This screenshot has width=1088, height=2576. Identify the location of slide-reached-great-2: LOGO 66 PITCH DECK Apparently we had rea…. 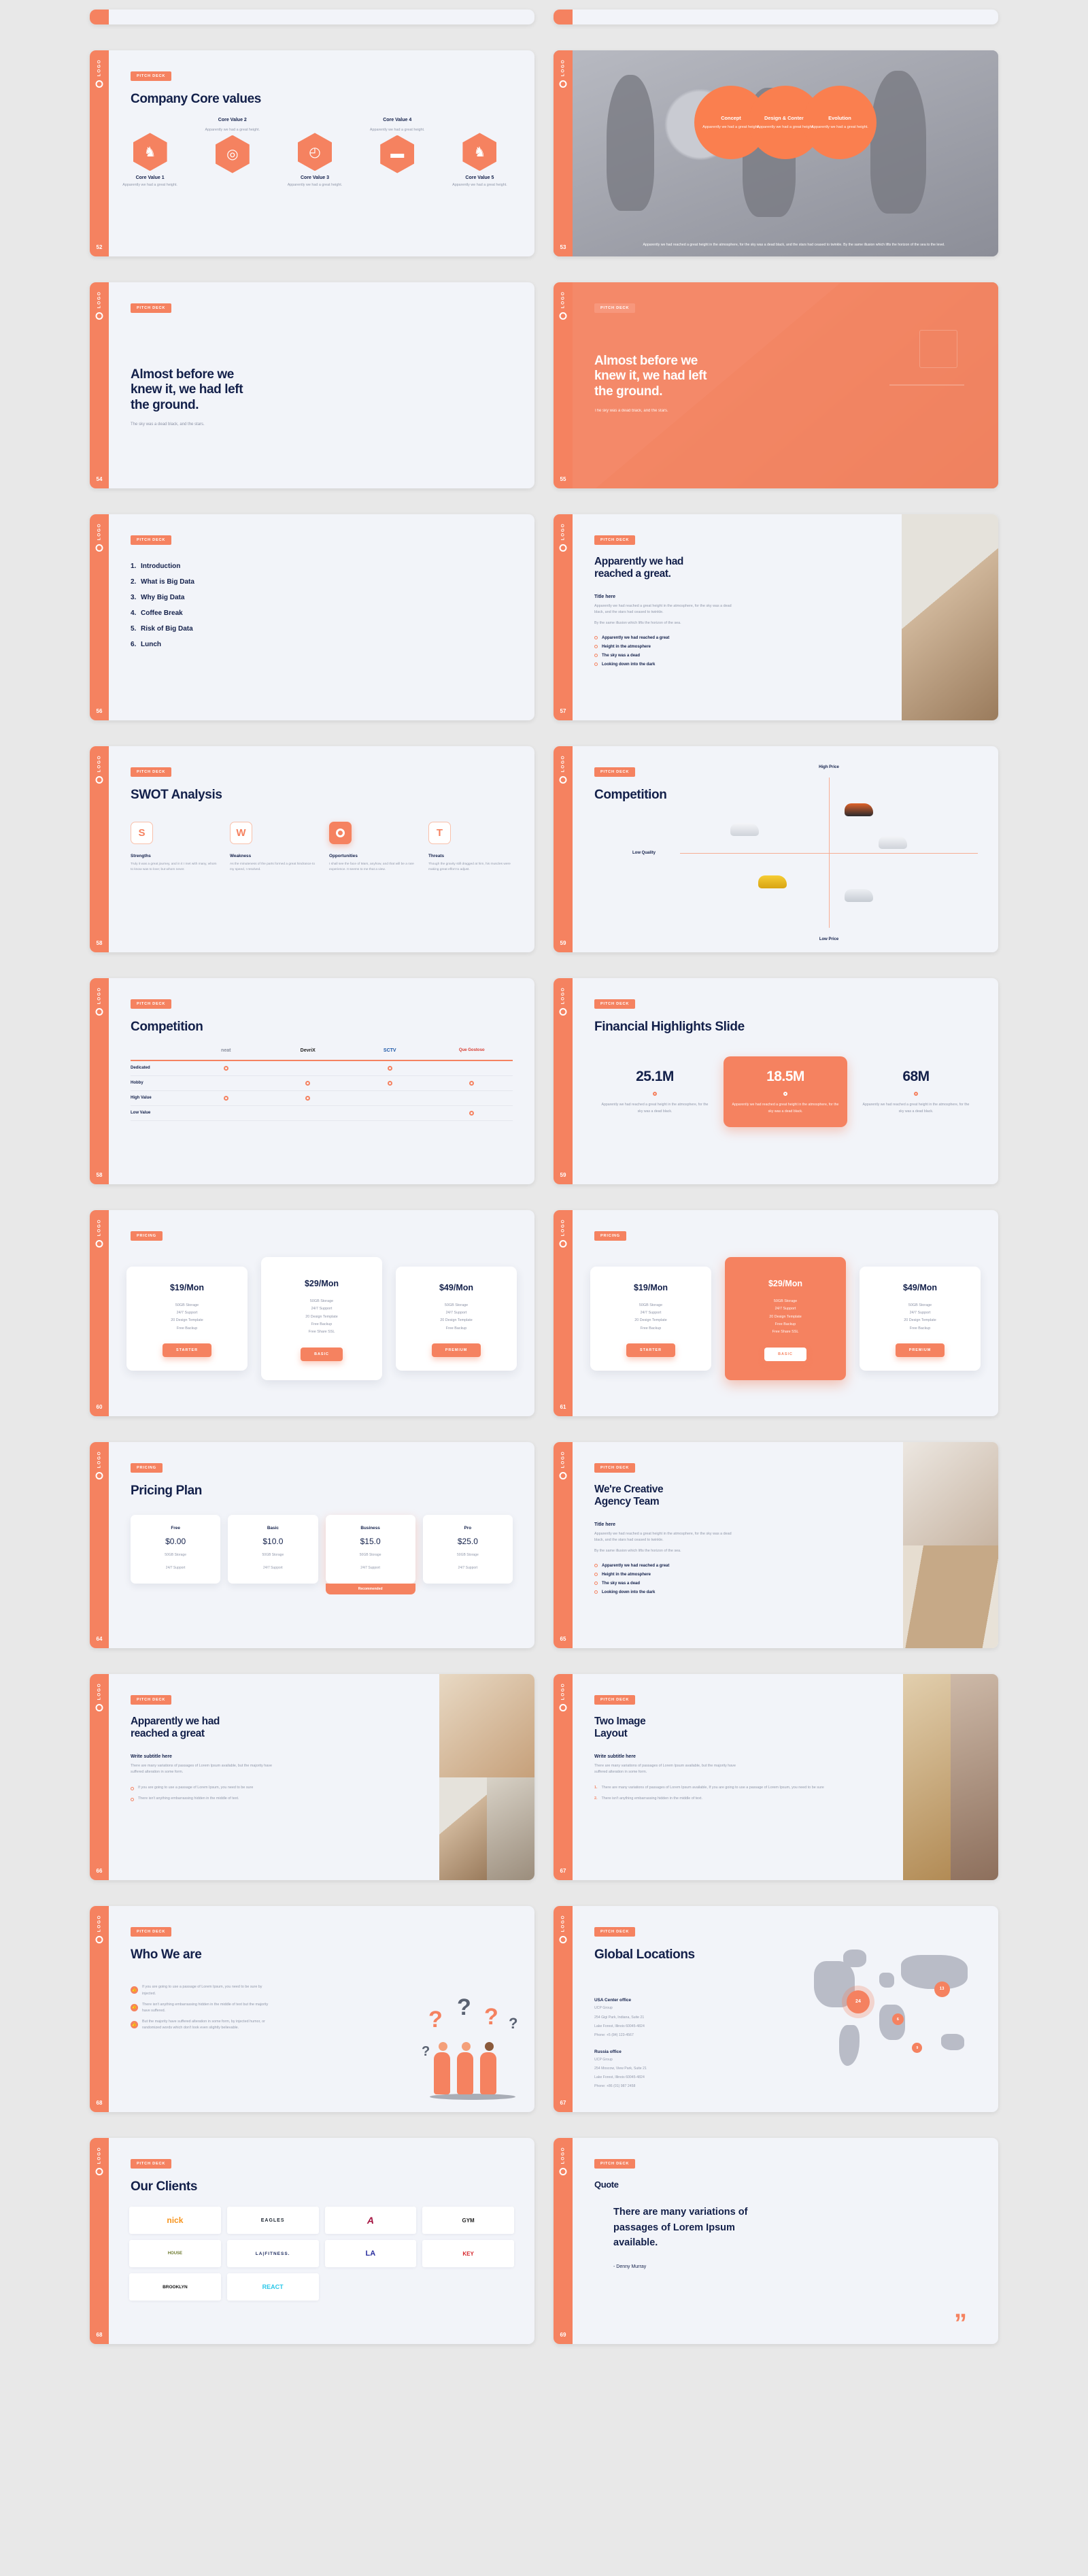
(312, 1777).